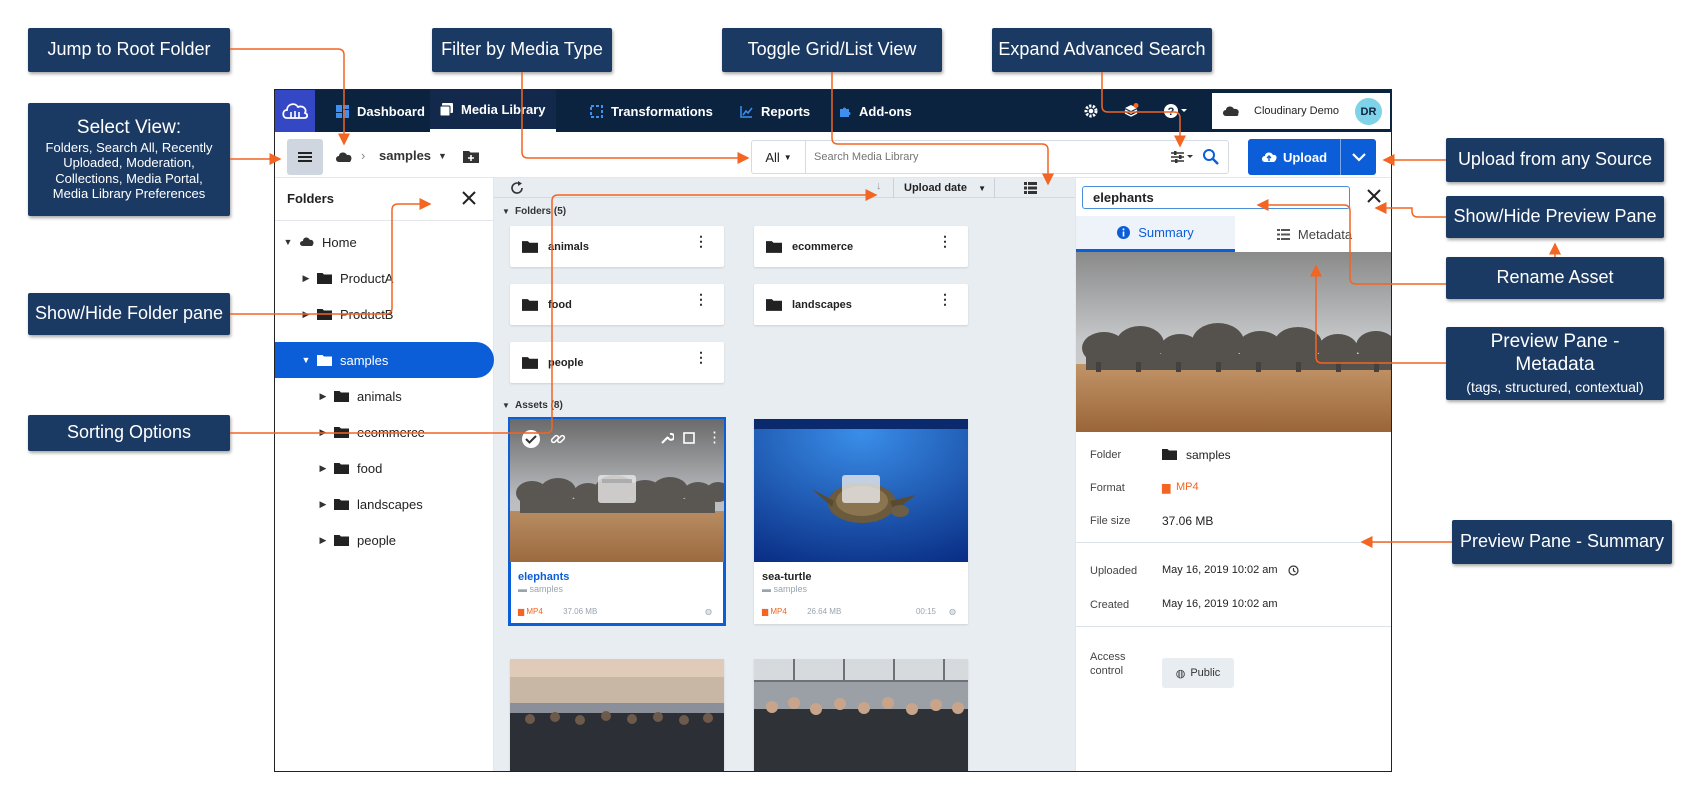  What do you see at coordinates (469, 198) in the screenshot?
I see `close-folder-pane-icon` at bounding box center [469, 198].